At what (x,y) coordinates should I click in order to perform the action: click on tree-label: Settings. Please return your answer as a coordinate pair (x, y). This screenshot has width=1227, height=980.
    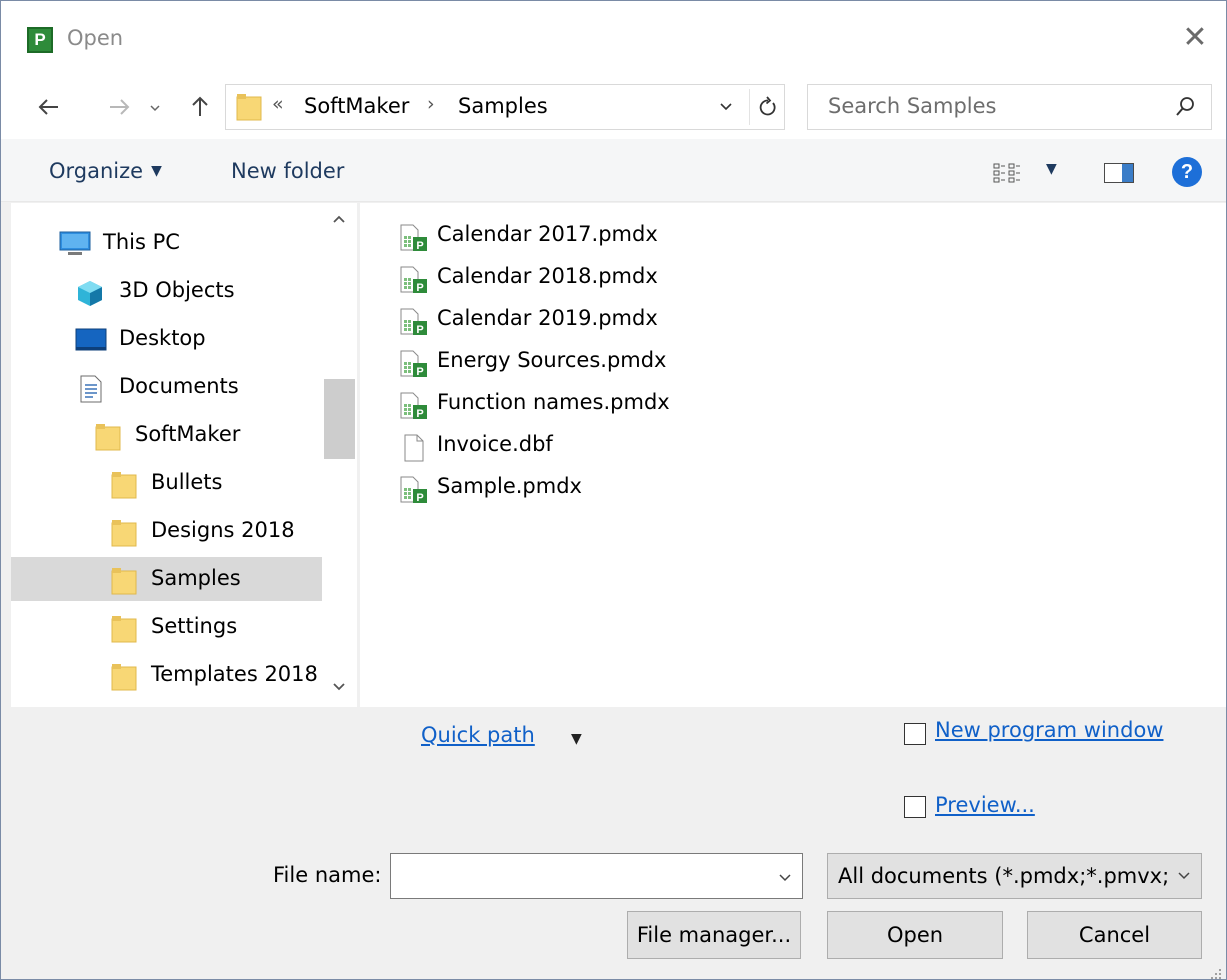
    Looking at the image, I should click on (194, 626).